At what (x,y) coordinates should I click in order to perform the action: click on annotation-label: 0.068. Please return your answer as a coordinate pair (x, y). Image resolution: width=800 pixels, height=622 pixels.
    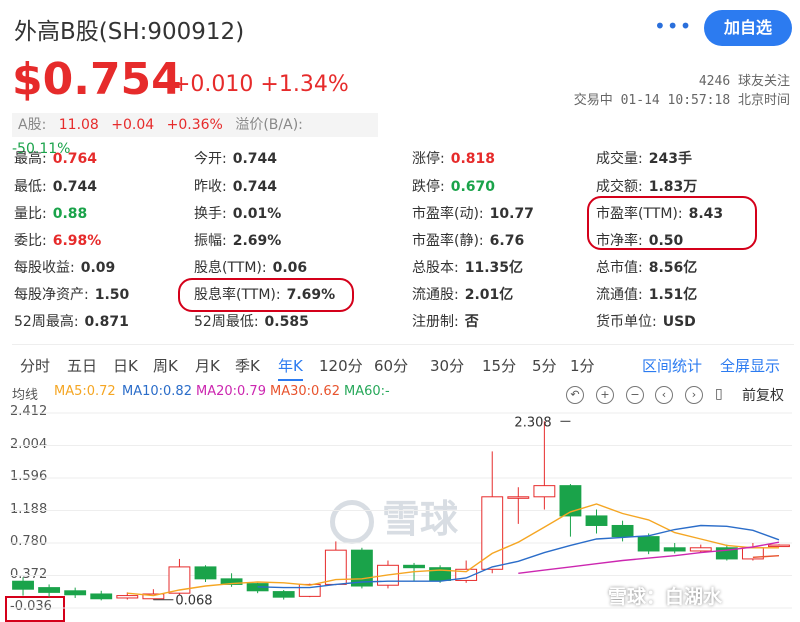
    Looking at the image, I should click on (193, 601).